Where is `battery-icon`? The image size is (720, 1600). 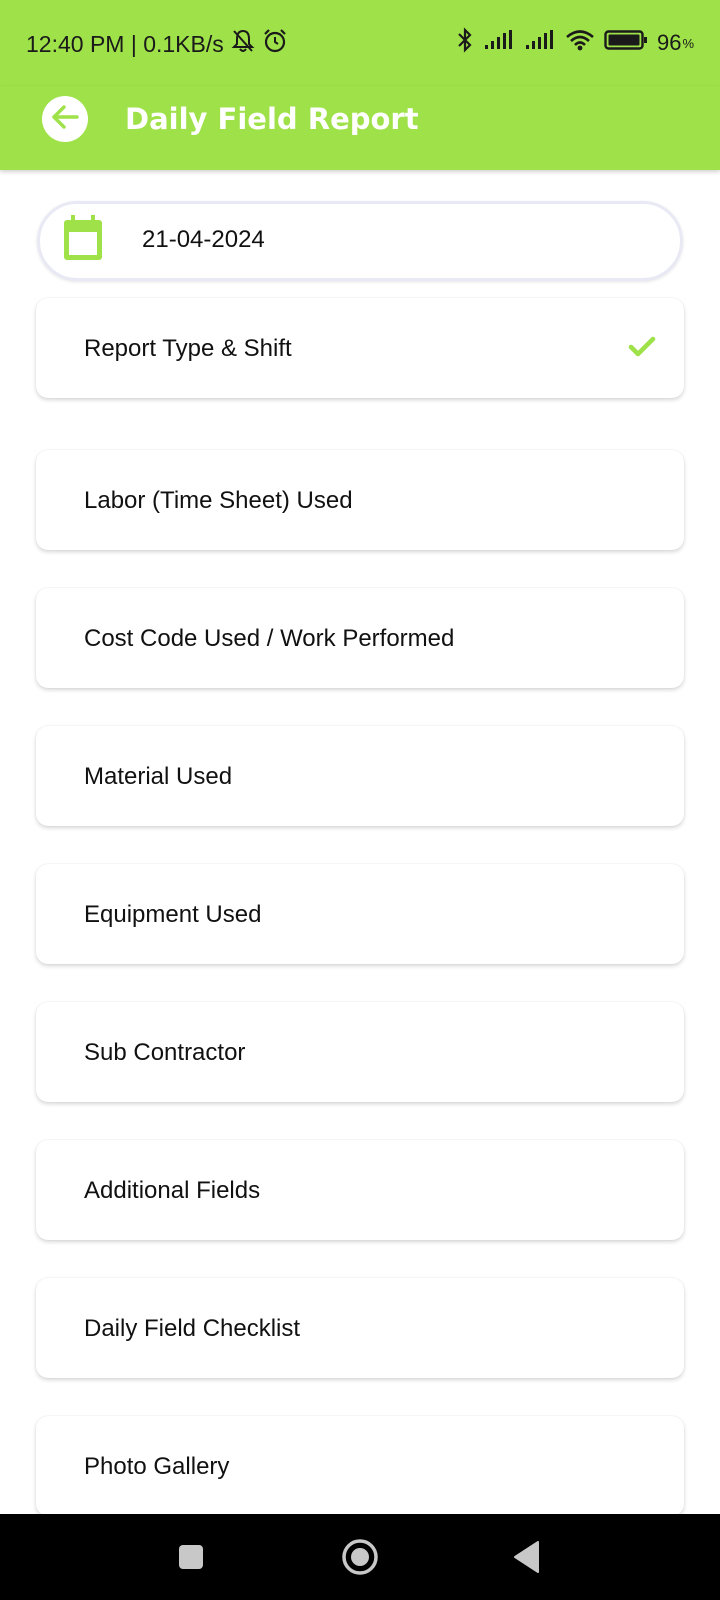 battery-icon is located at coordinates (626, 43).